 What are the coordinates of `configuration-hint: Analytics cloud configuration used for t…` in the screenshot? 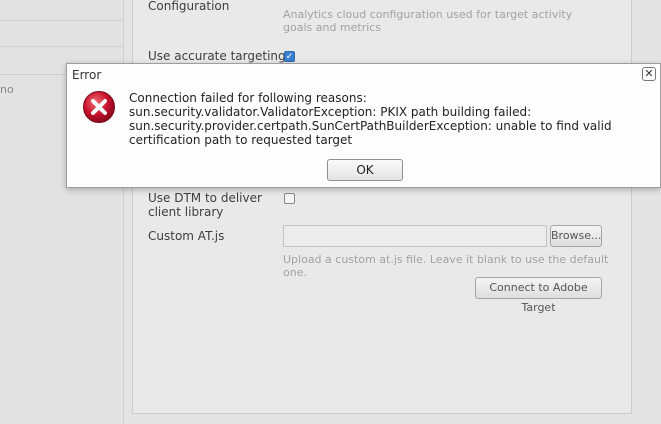 It's located at (428, 21).